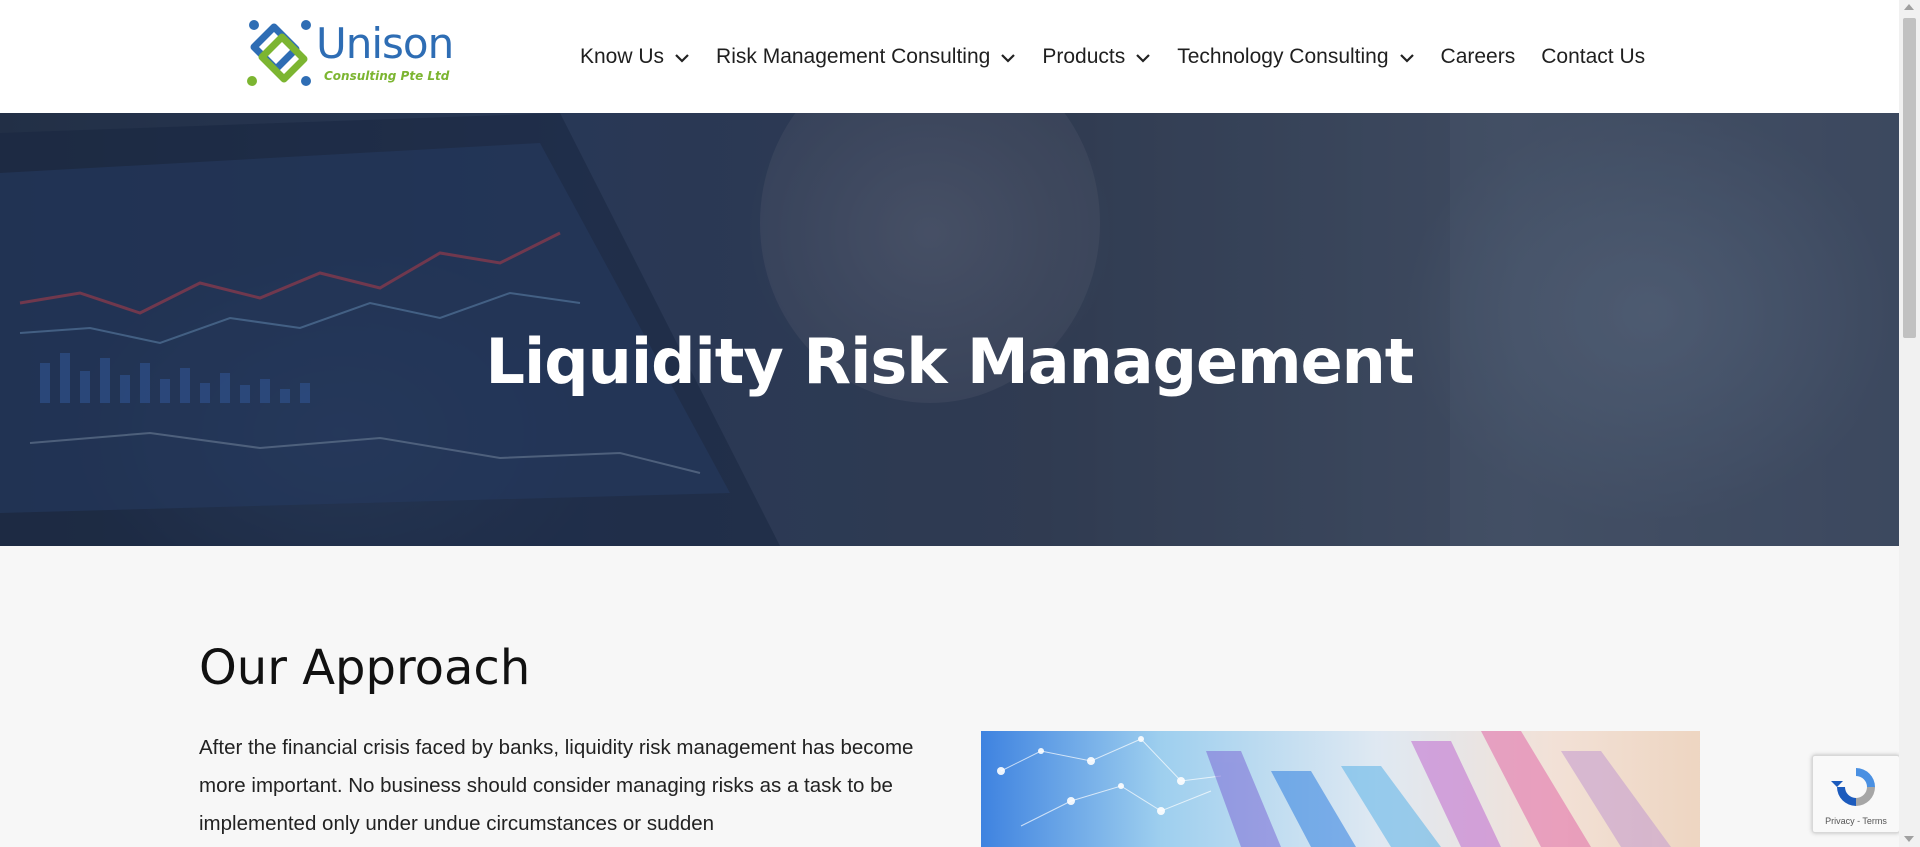 The image size is (1920, 847). What do you see at coordinates (950, 361) in the screenshot?
I see `page-title: Liquidity Risk Management` at bounding box center [950, 361].